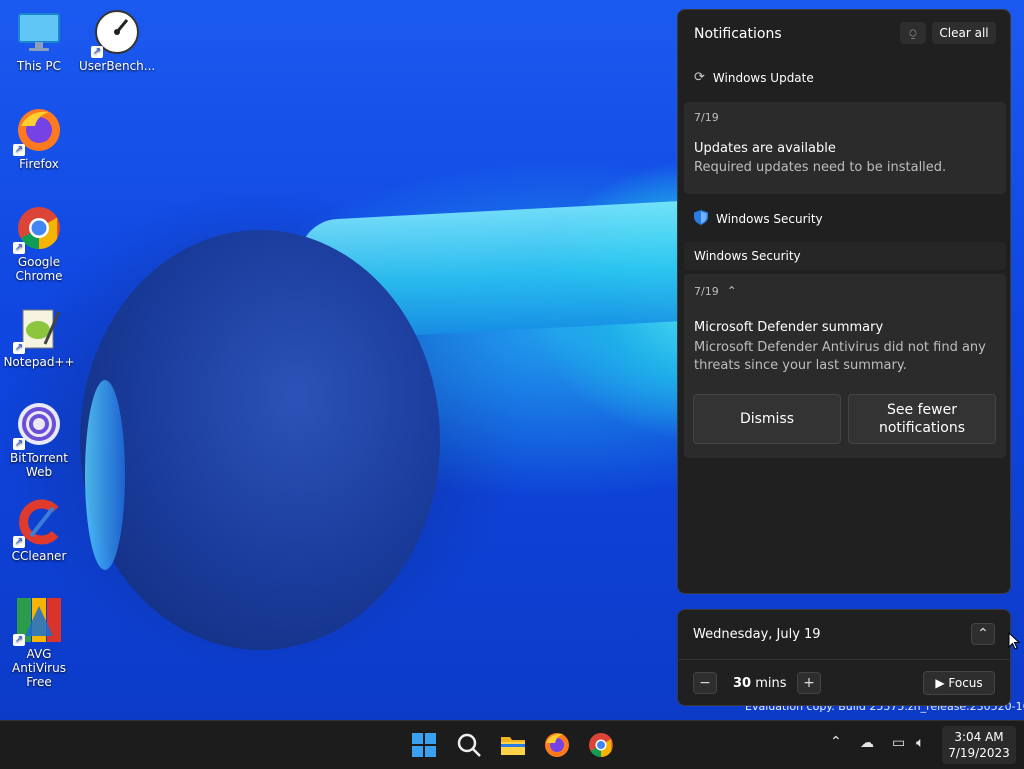 The width and height of the screenshot is (1024, 769). Describe the element at coordinates (39, 32) in the screenshot. I see `monitor-icon` at that location.